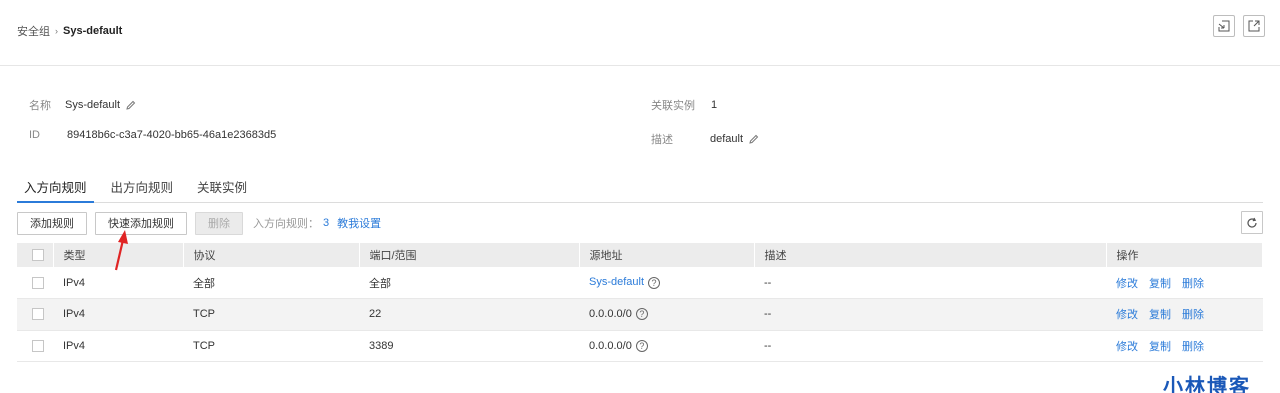 The height and width of the screenshot is (393, 1280). I want to click on column-header-port: 端口/范围, so click(469, 255).